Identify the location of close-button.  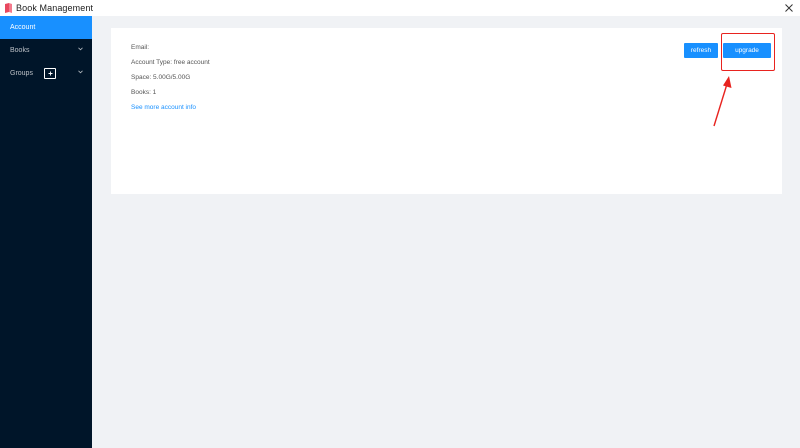
(789, 8).